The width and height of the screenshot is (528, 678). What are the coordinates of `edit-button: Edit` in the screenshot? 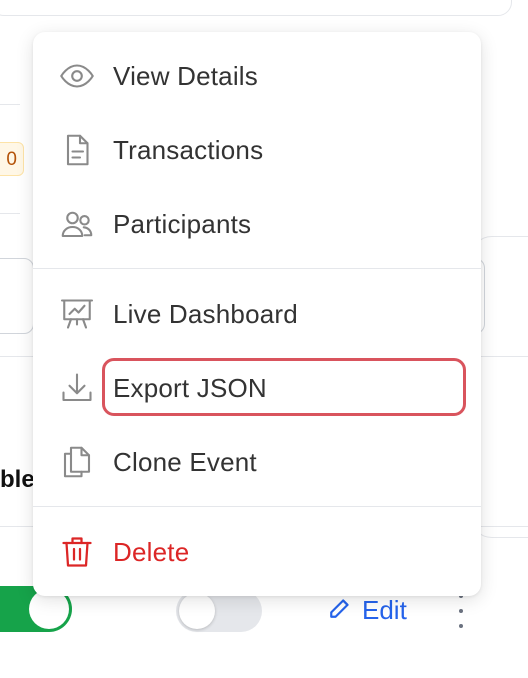 It's located at (367, 610).